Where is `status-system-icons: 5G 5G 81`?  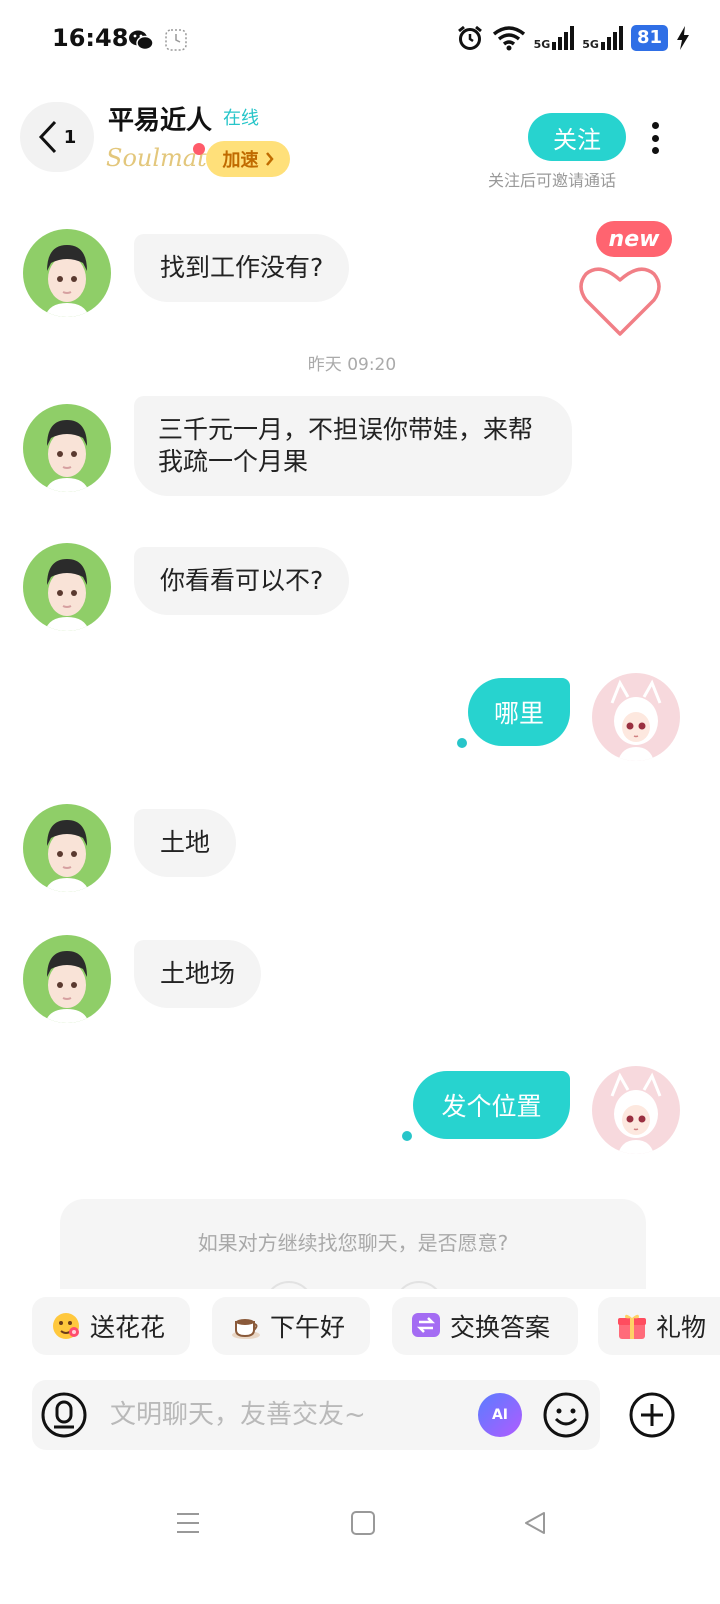 status-system-icons: 5G 5G 81 is located at coordinates (573, 38).